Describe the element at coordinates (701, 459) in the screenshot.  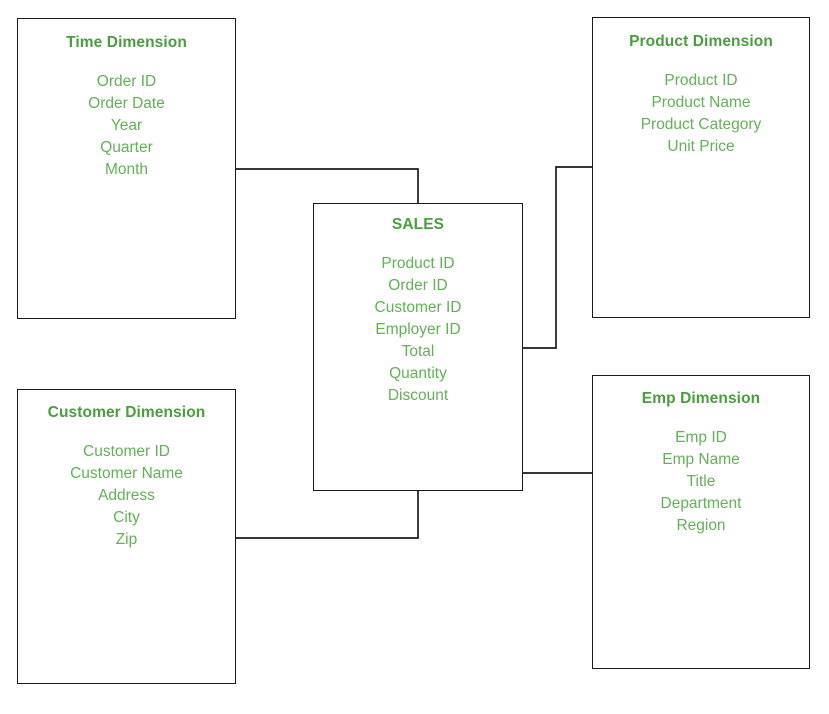
I see `field-item: Emp Name` at that location.